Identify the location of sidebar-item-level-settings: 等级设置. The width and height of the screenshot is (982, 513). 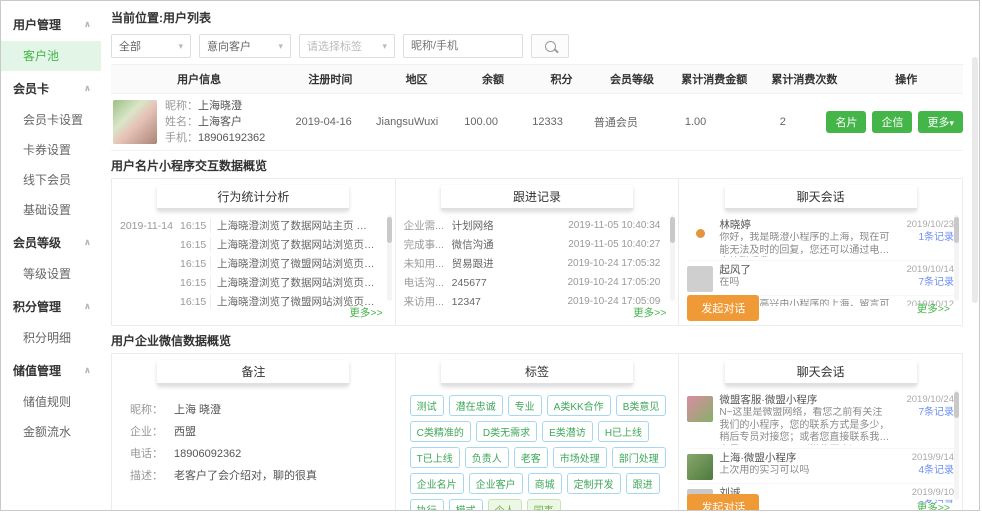
(51, 274).